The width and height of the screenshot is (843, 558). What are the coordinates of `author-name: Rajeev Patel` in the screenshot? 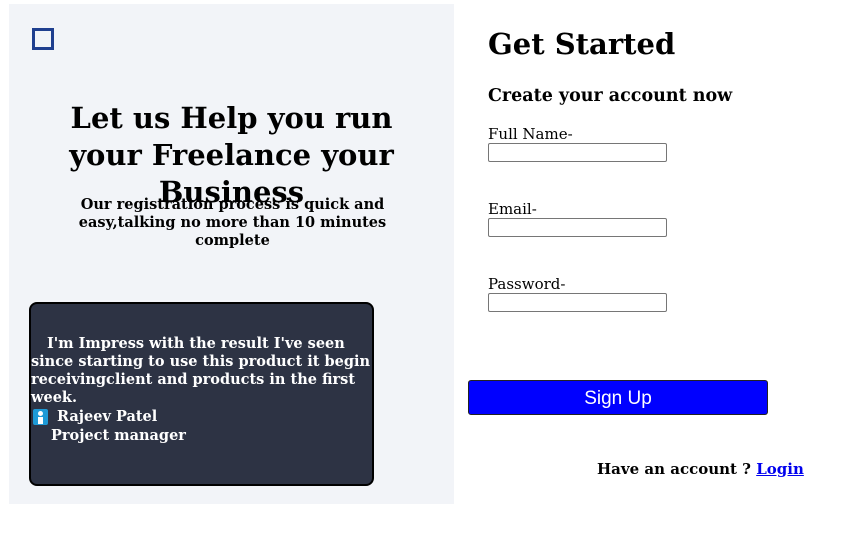 It's located at (107, 416).